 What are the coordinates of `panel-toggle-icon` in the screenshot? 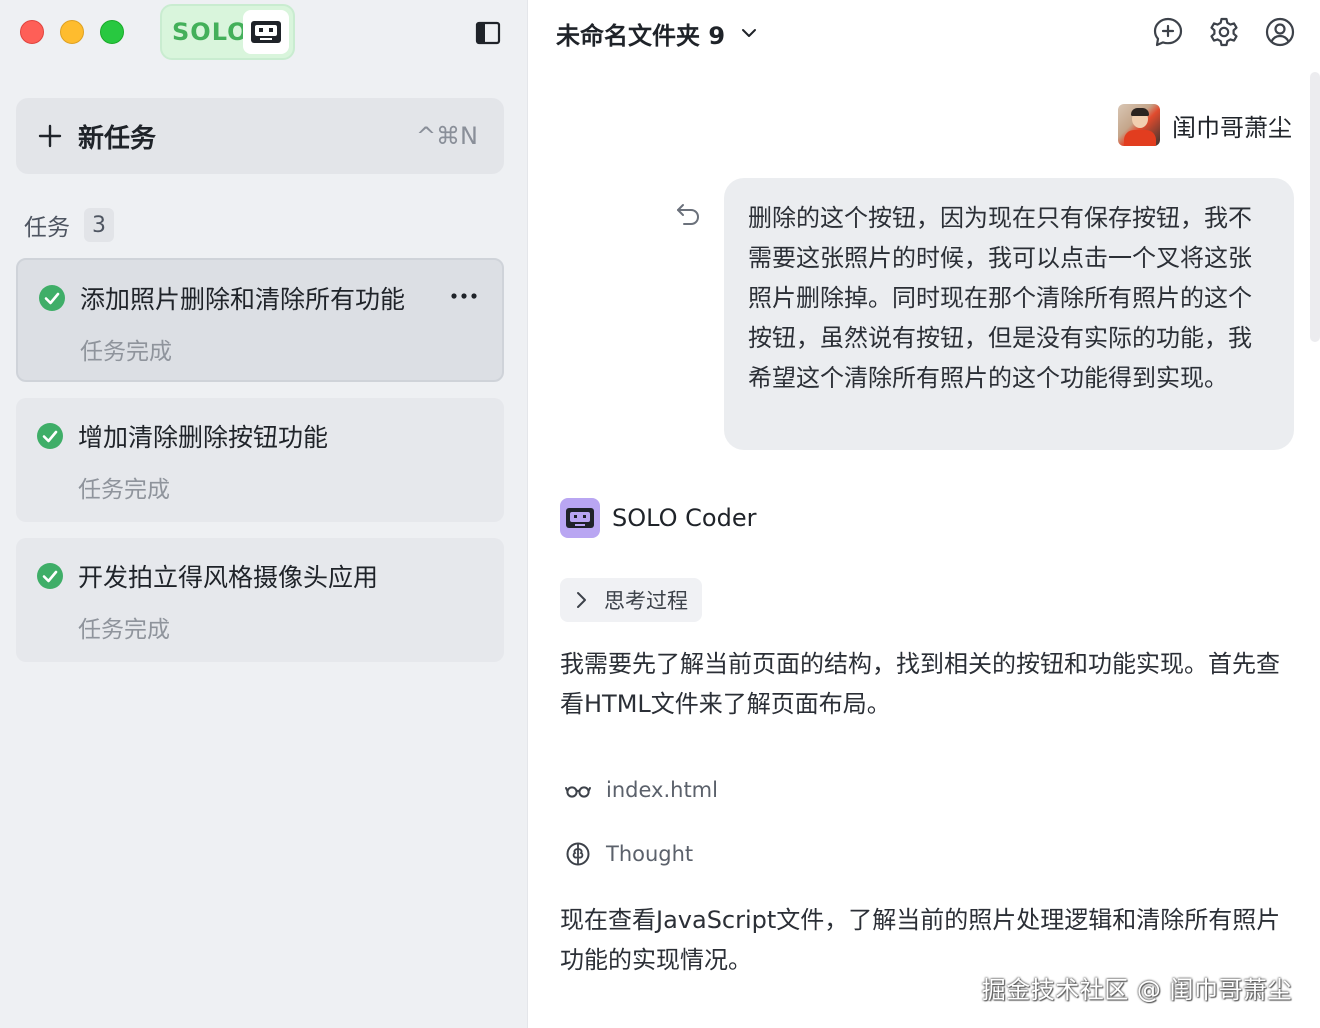 It's located at (488, 33).